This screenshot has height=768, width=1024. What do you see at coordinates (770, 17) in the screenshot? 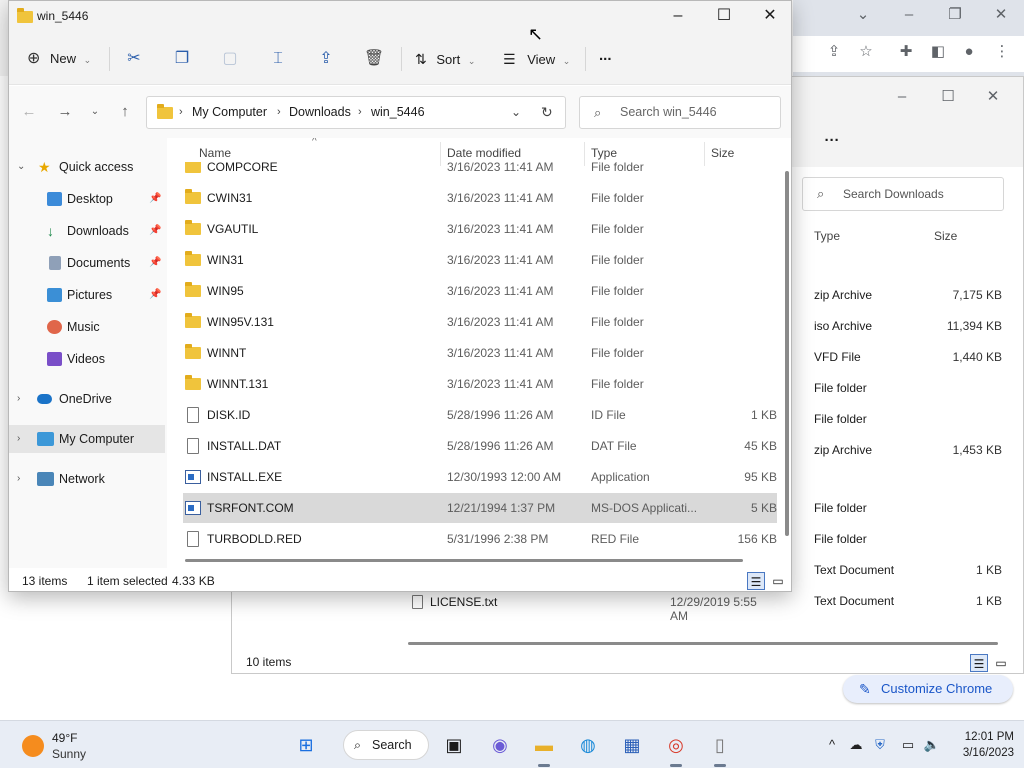
I see `close-button: ✕` at bounding box center [770, 17].